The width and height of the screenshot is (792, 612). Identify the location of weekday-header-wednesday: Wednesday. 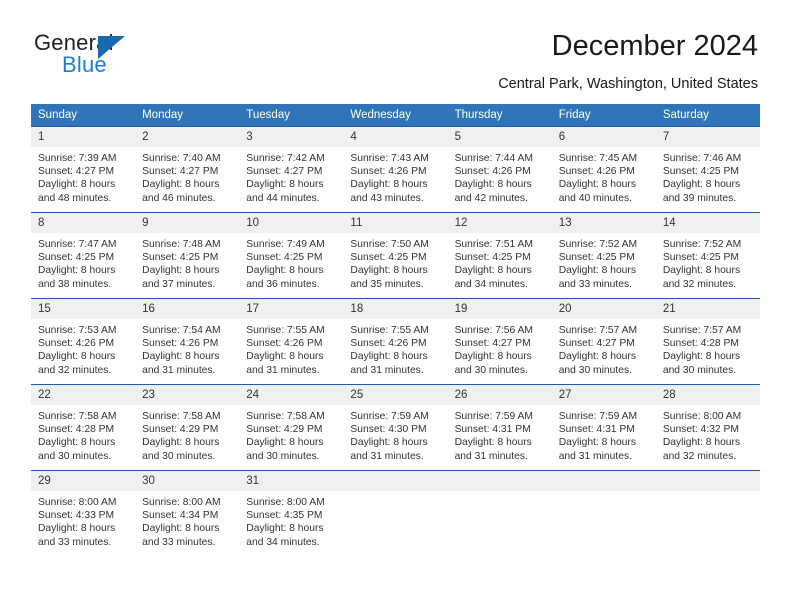
(395, 115).